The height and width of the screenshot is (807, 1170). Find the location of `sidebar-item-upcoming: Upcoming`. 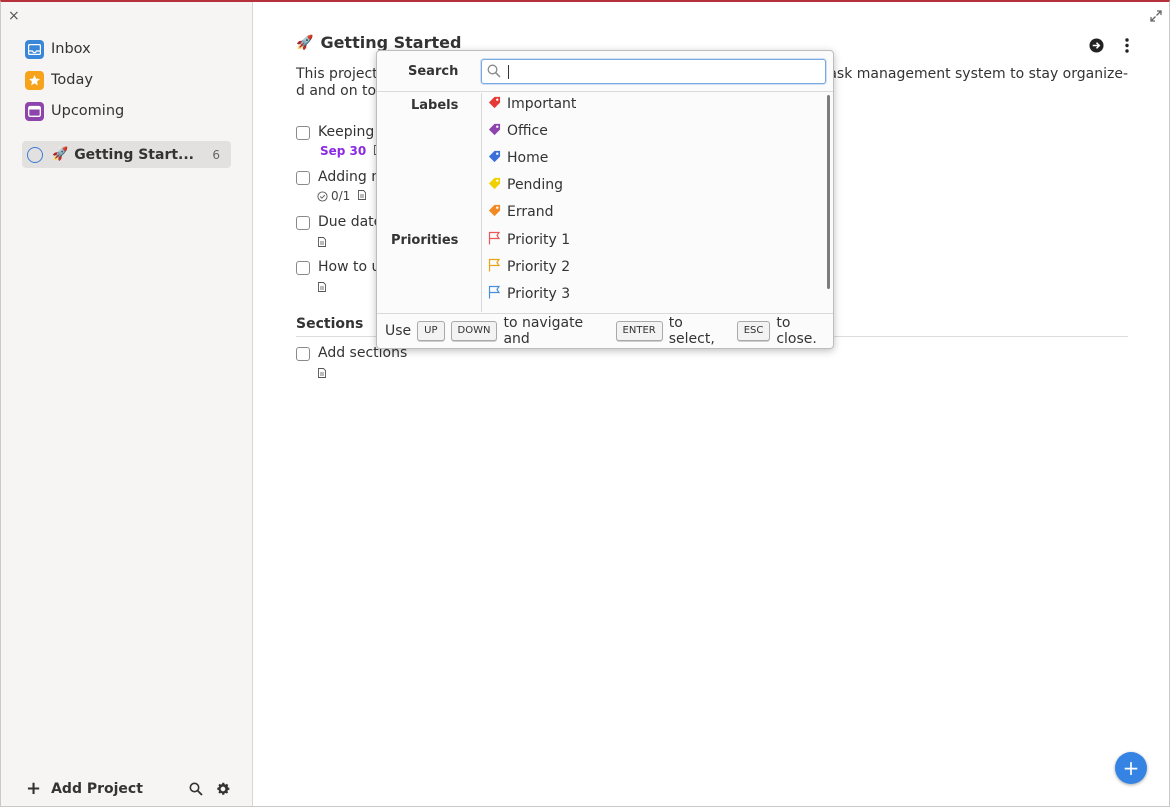

sidebar-item-upcoming: Upcoming is located at coordinates (74, 111).